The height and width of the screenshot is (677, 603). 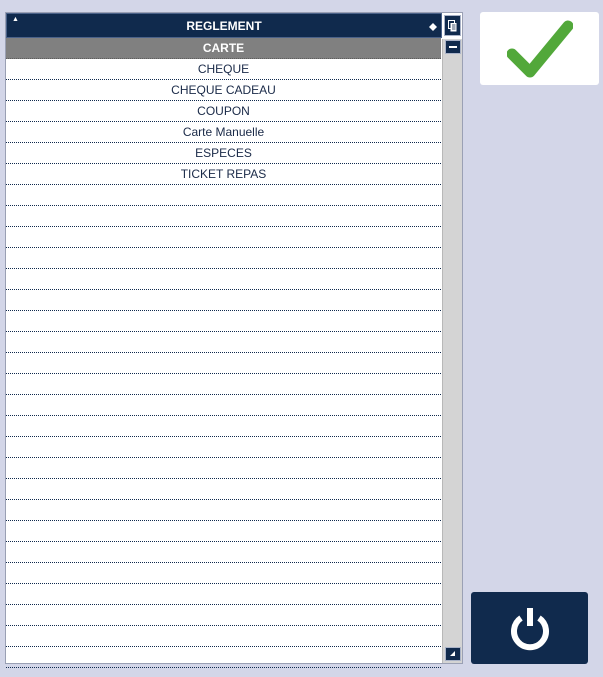 I want to click on confirm-button, so click(x=539, y=48).